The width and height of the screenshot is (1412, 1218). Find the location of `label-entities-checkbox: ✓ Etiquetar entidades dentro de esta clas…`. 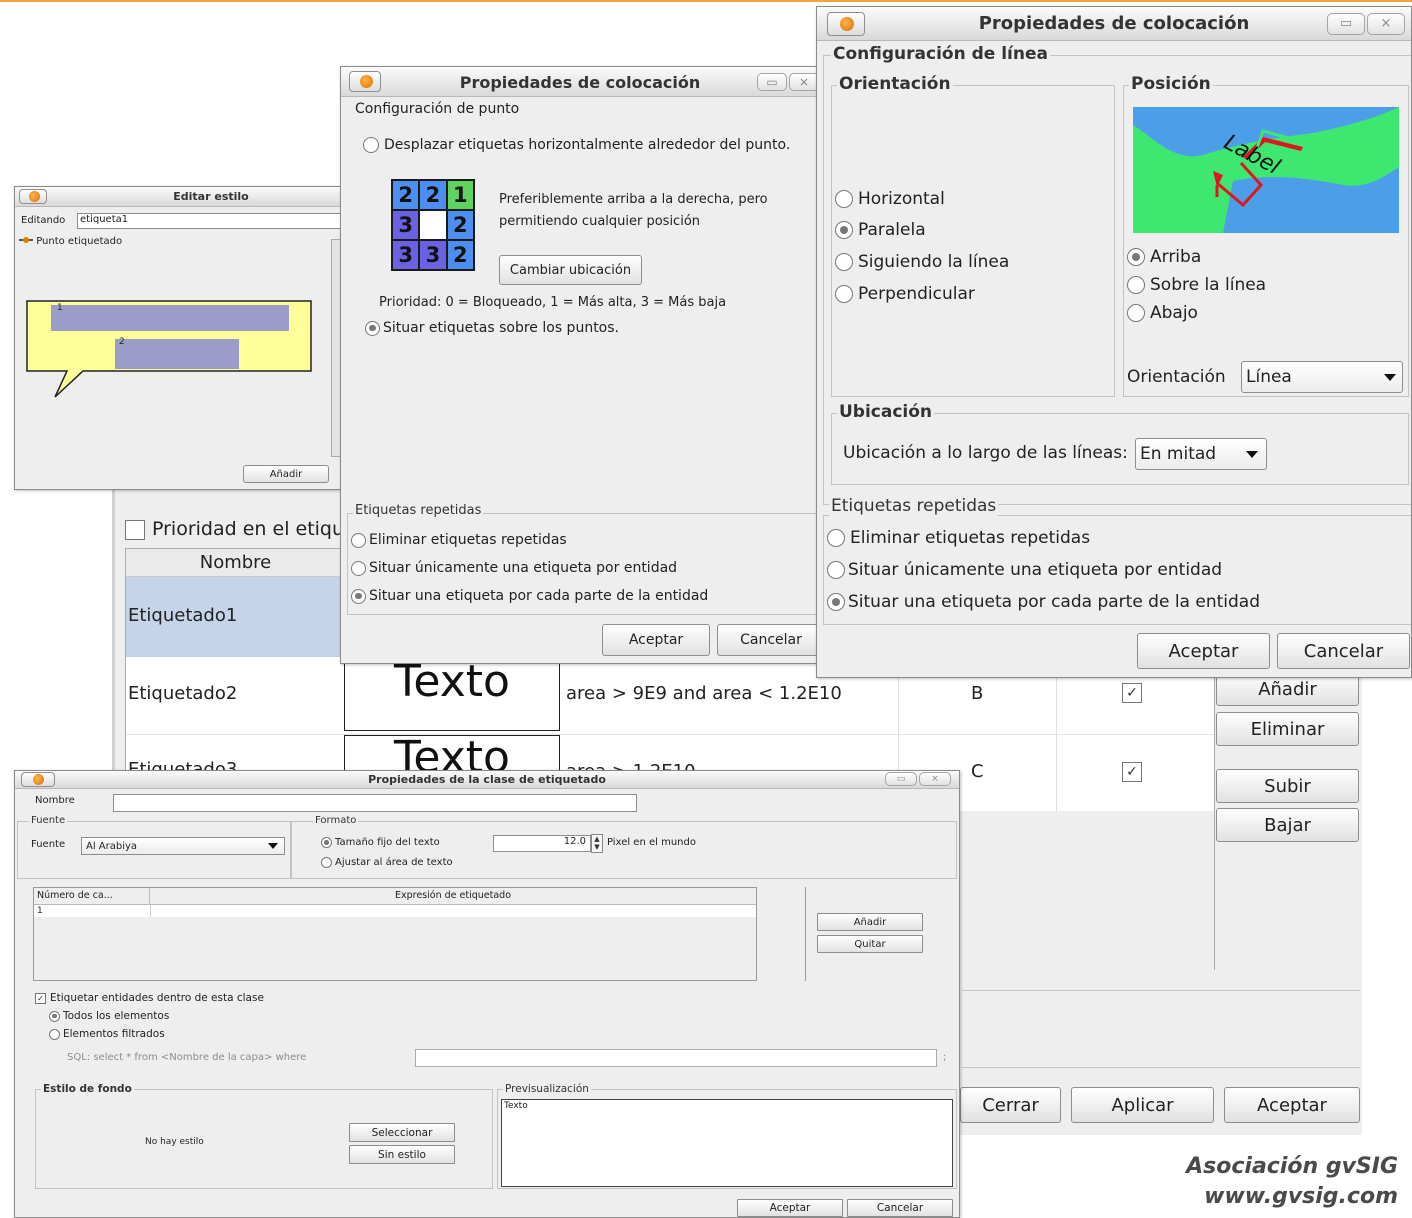

label-entities-checkbox: ✓ Etiquetar entidades dentro de esta clas… is located at coordinates (149, 998).